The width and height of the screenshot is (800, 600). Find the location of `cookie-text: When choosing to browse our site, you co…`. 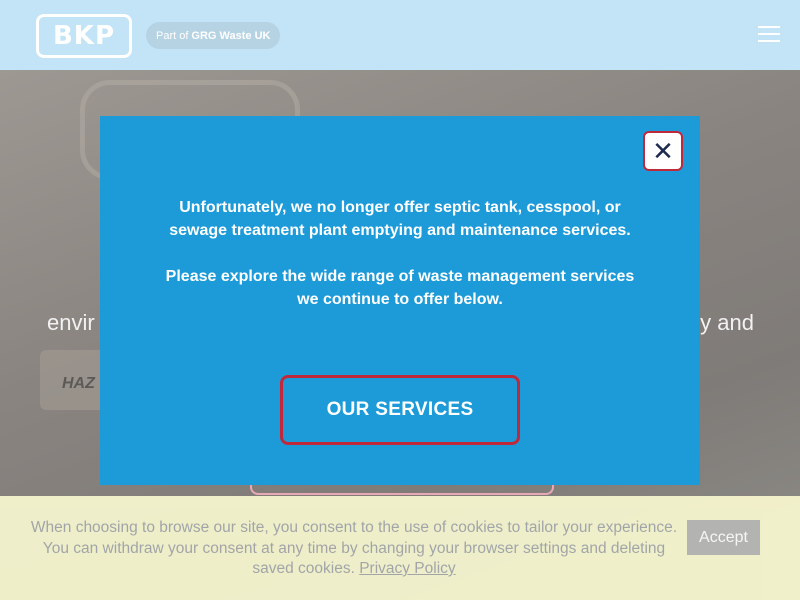

cookie-text: When choosing to browse our site, you co… is located at coordinates (354, 548).